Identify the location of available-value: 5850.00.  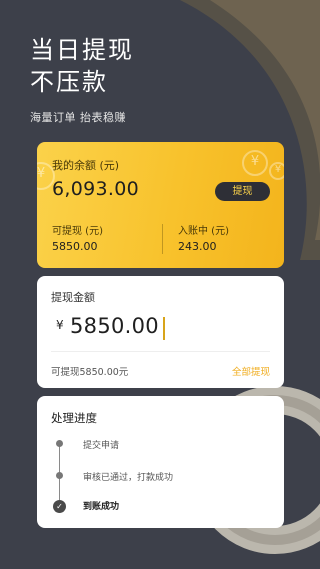
(75, 246).